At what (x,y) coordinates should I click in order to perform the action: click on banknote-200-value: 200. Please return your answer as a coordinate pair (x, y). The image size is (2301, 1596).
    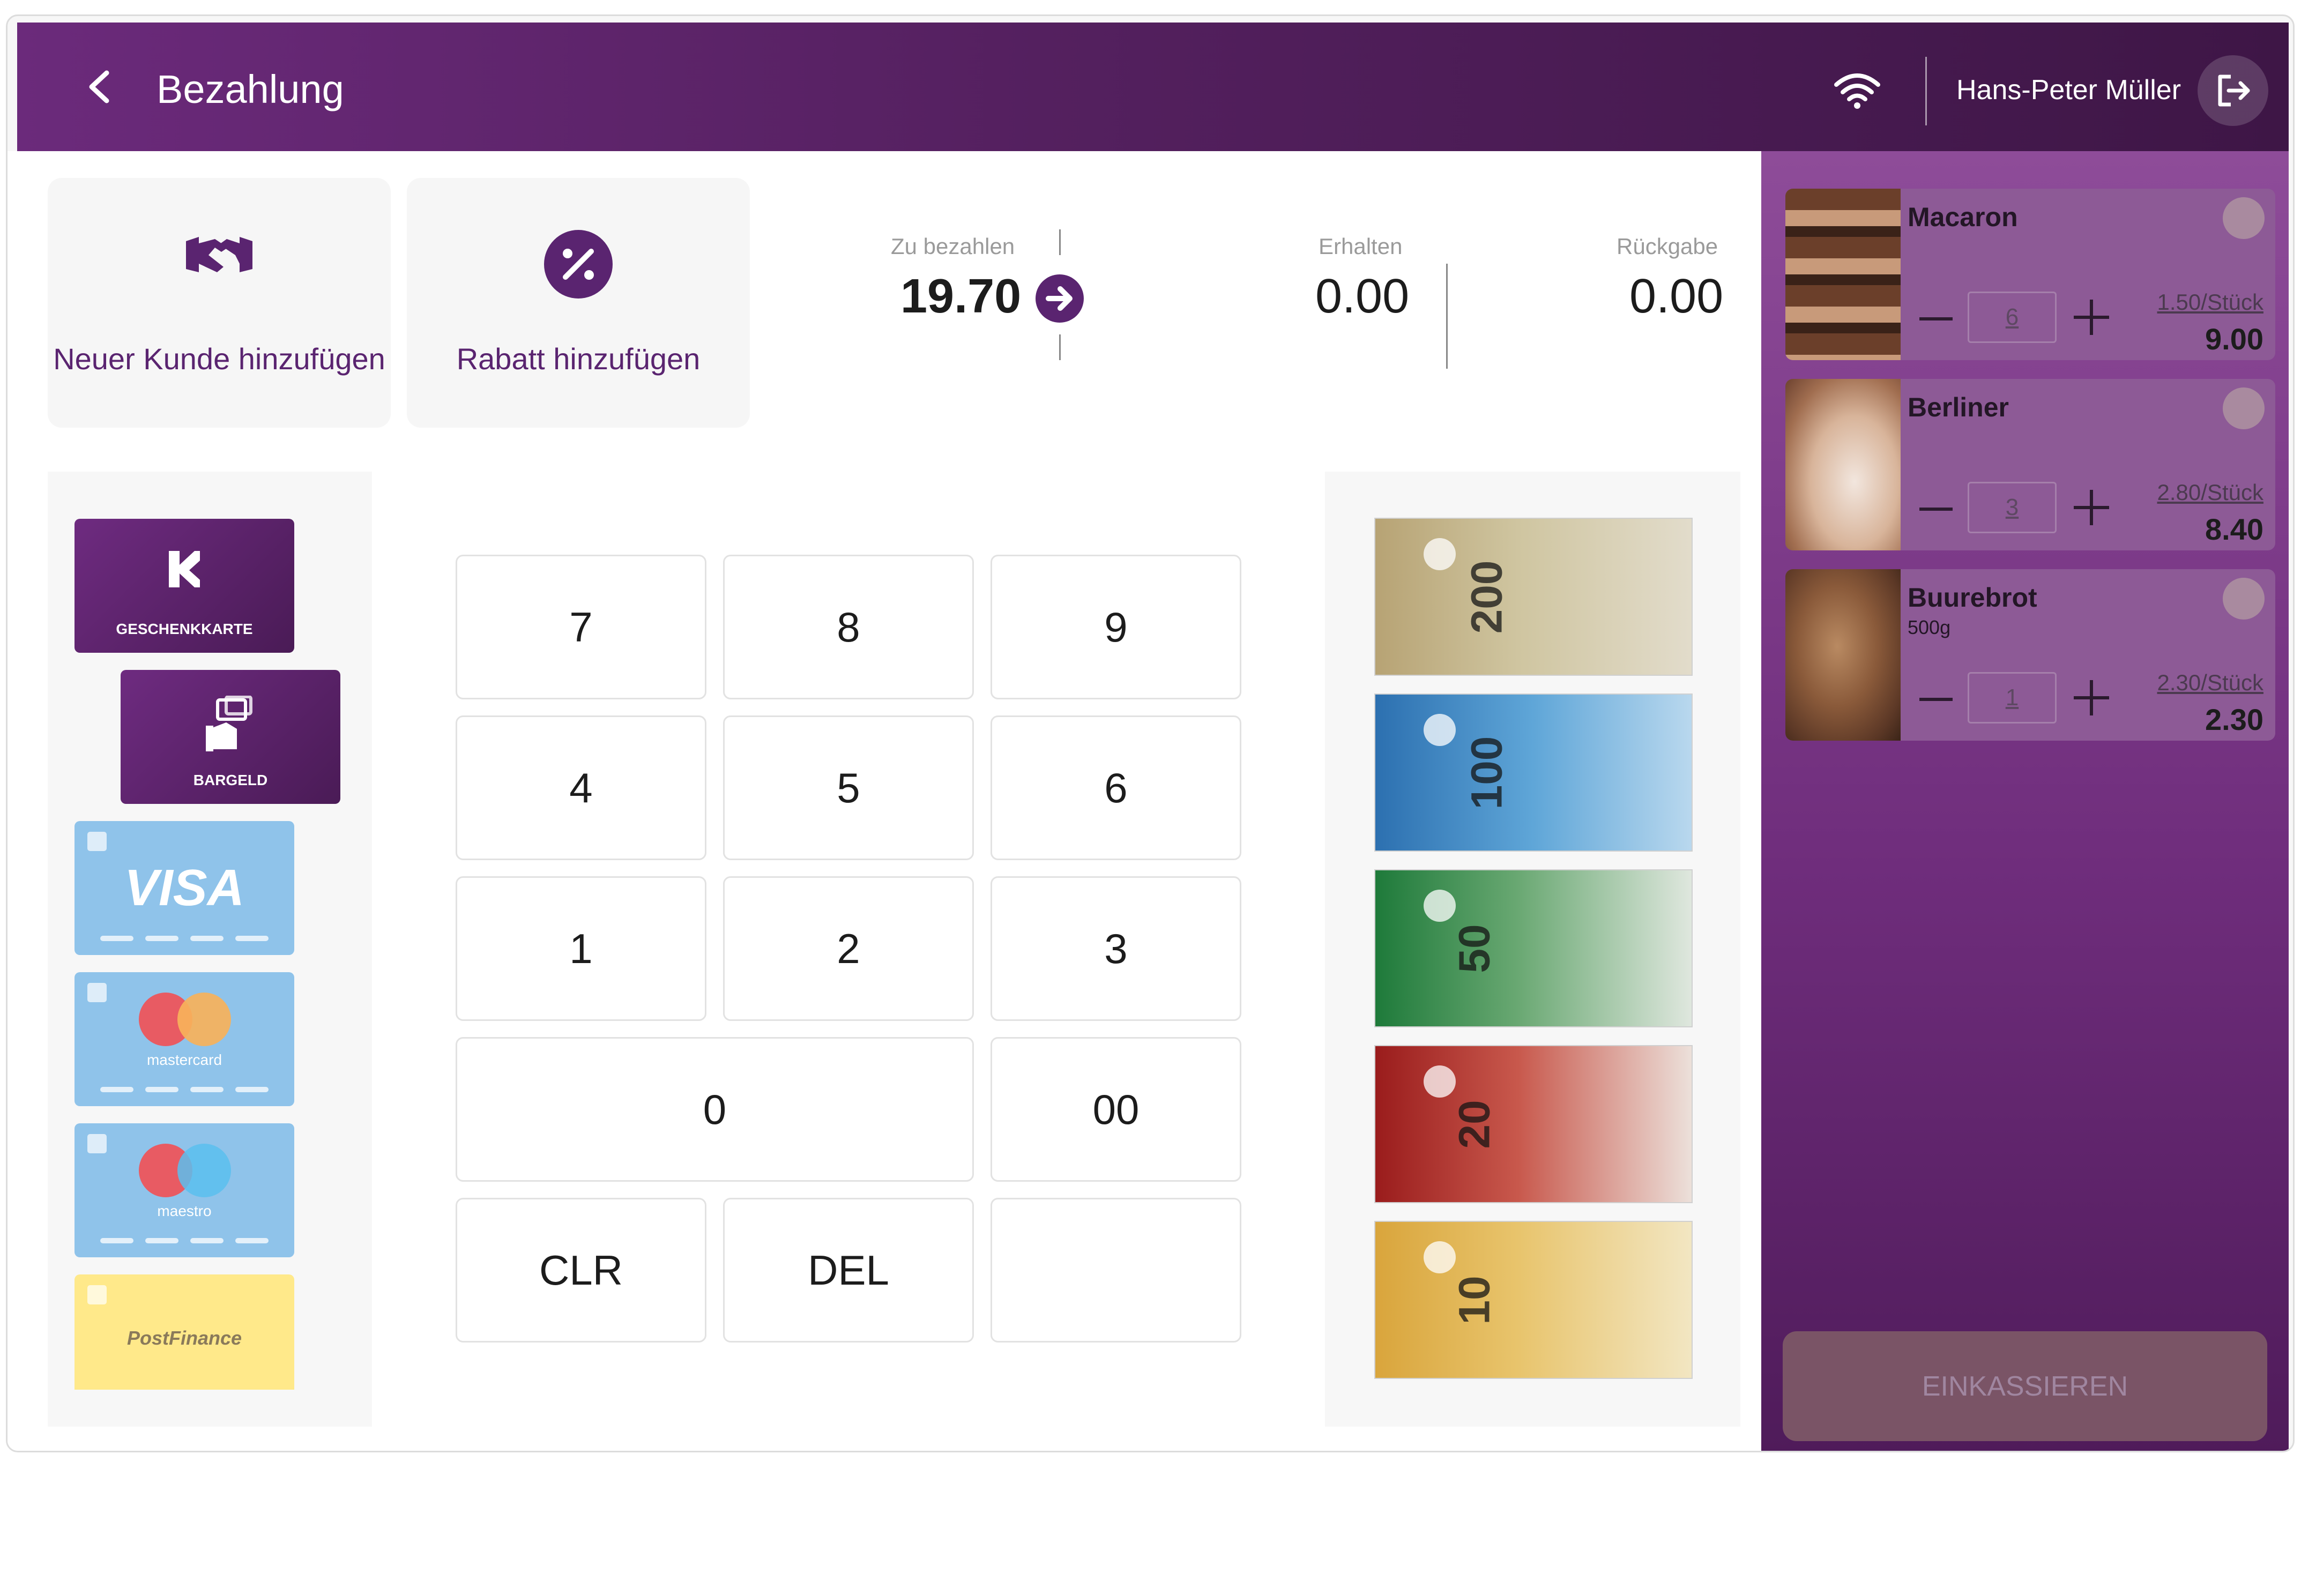
    Looking at the image, I should click on (1486, 596).